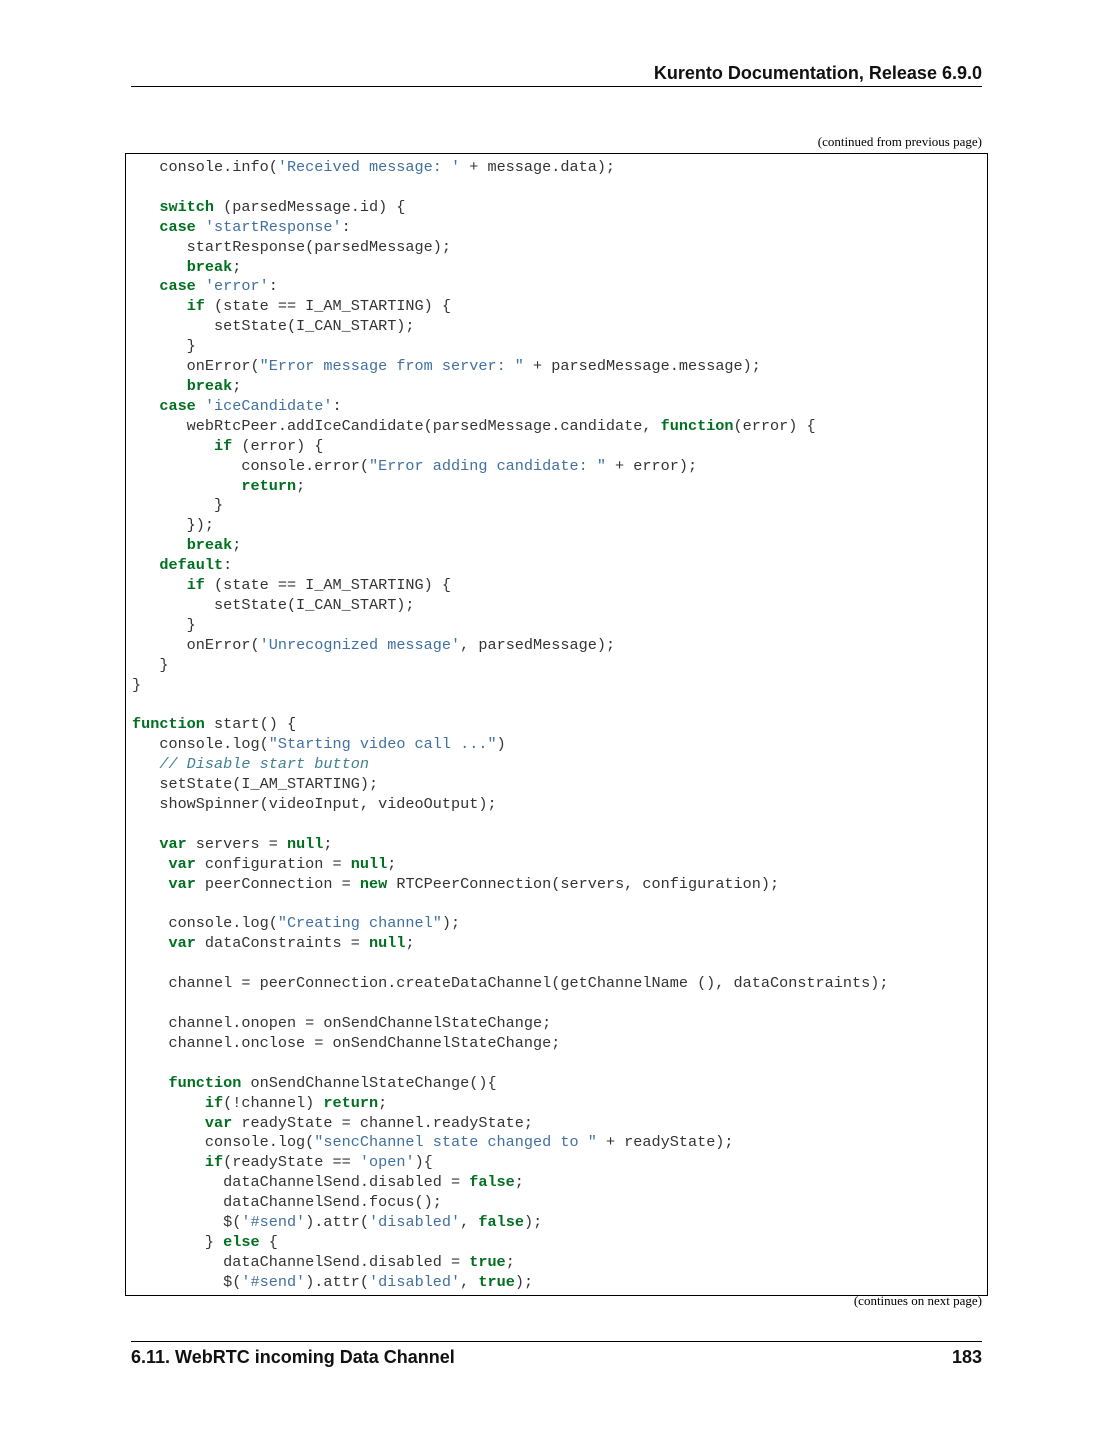 This screenshot has width=1113, height=1440. Describe the element at coordinates (187, 1222) in the screenshot. I see `code-text: $(` at that location.